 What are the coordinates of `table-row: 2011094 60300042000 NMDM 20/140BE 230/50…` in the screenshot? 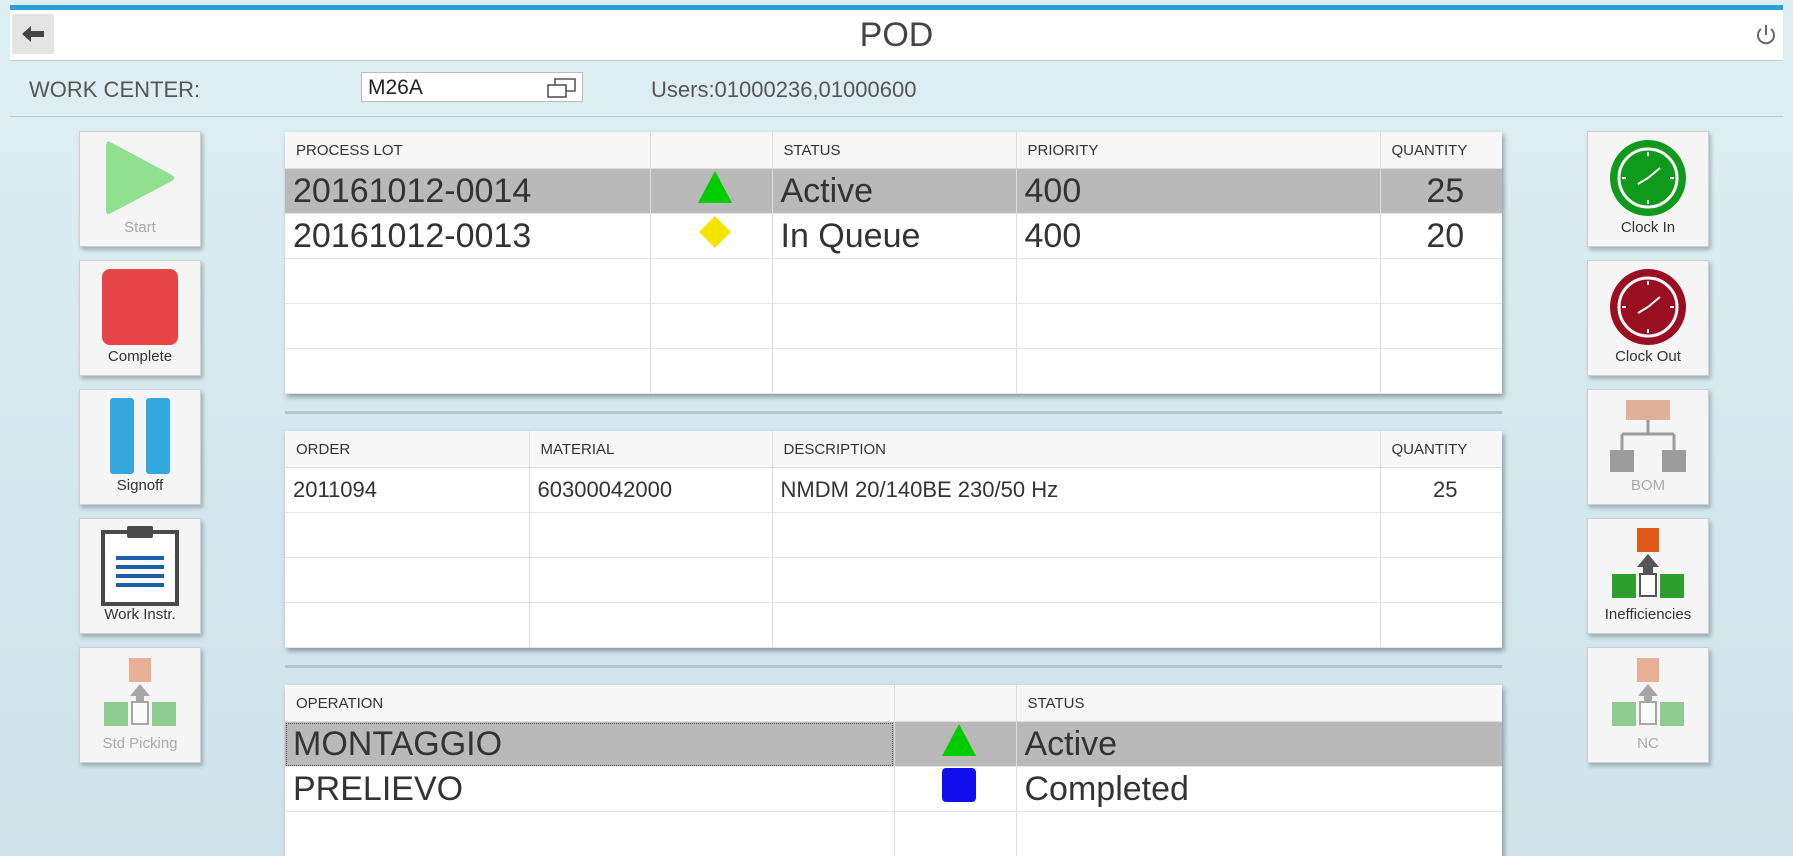 It's located at (893, 490).